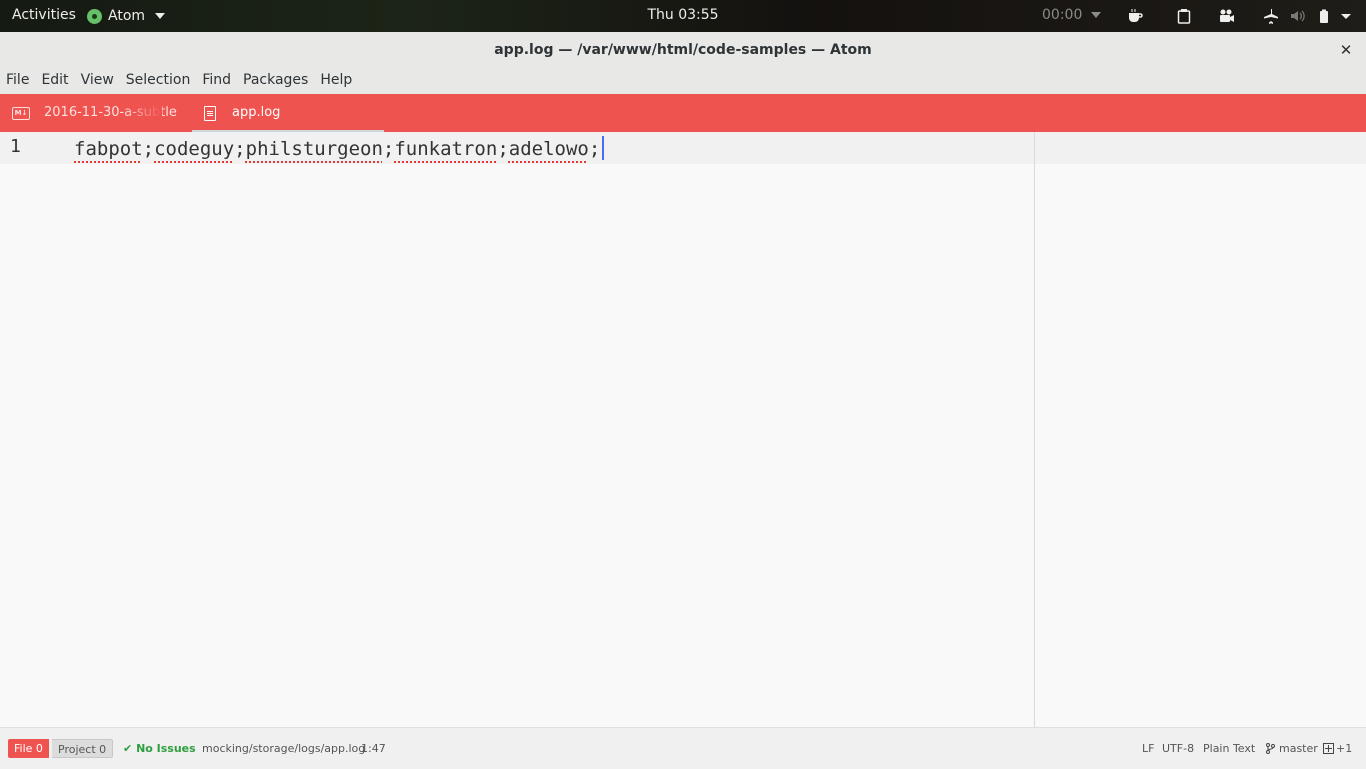 Image resolution: width=1366 pixels, height=769 pixels. What do you see at coordinates (97, 81) in the screenshot?
I see `menu-view: View` at bounding box center [97, 81].